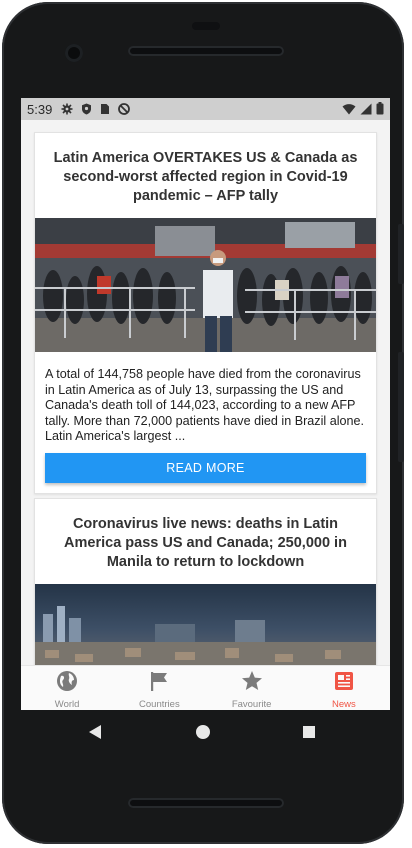 The image size is (412, 848). Describe the element at coordinates (251, 704) in the screenshot. I see `nav-label: Favourite` at that location.